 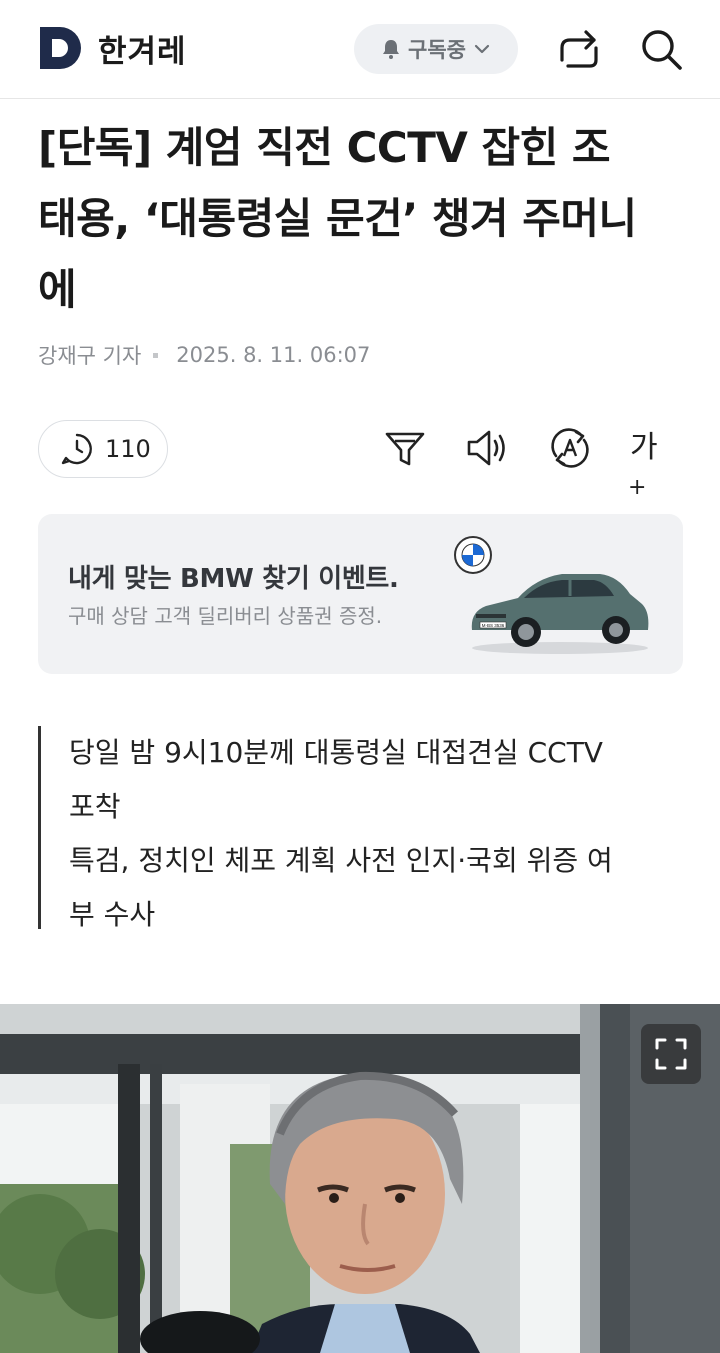 I want to click on ad-subtitle: 구매 상담 고객 딜리버리 상품권 증정., so click(x=225, y=616).